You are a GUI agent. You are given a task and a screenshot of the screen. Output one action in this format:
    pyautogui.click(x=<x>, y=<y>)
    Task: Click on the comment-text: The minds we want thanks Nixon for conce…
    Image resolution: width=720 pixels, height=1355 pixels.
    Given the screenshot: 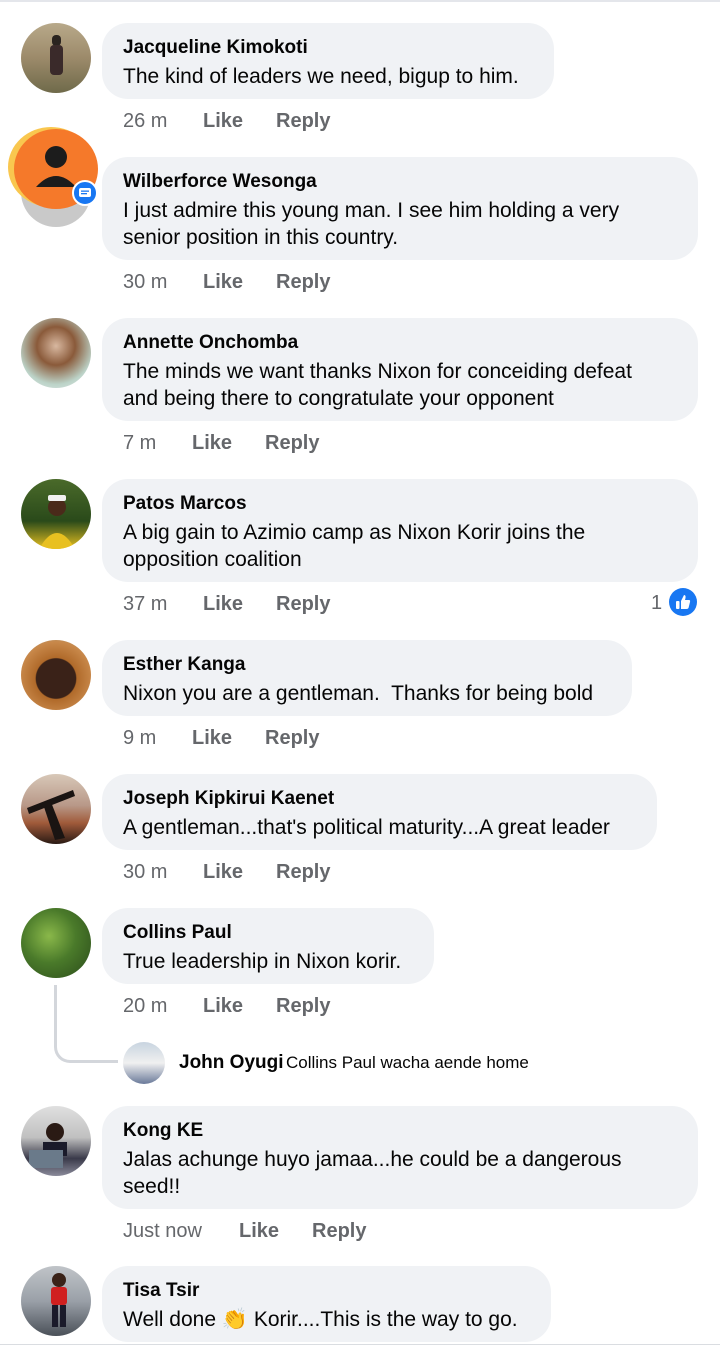 What is the action you would take?
    pyautogui.click(x=377, y=371)
    